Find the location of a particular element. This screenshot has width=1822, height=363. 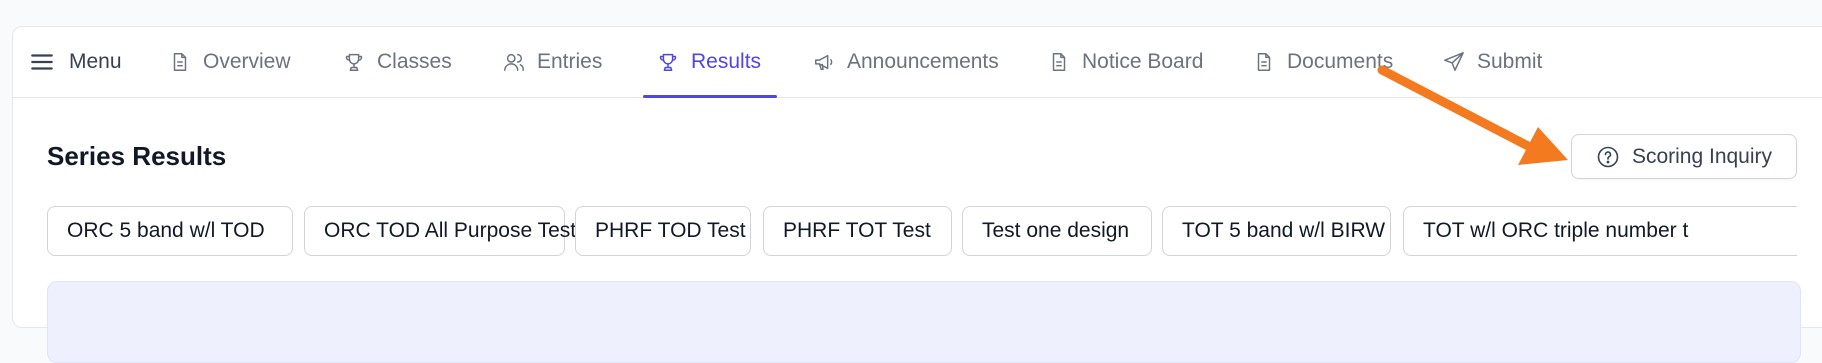

tab-entries: Entries is located at coordinates (552, 62).